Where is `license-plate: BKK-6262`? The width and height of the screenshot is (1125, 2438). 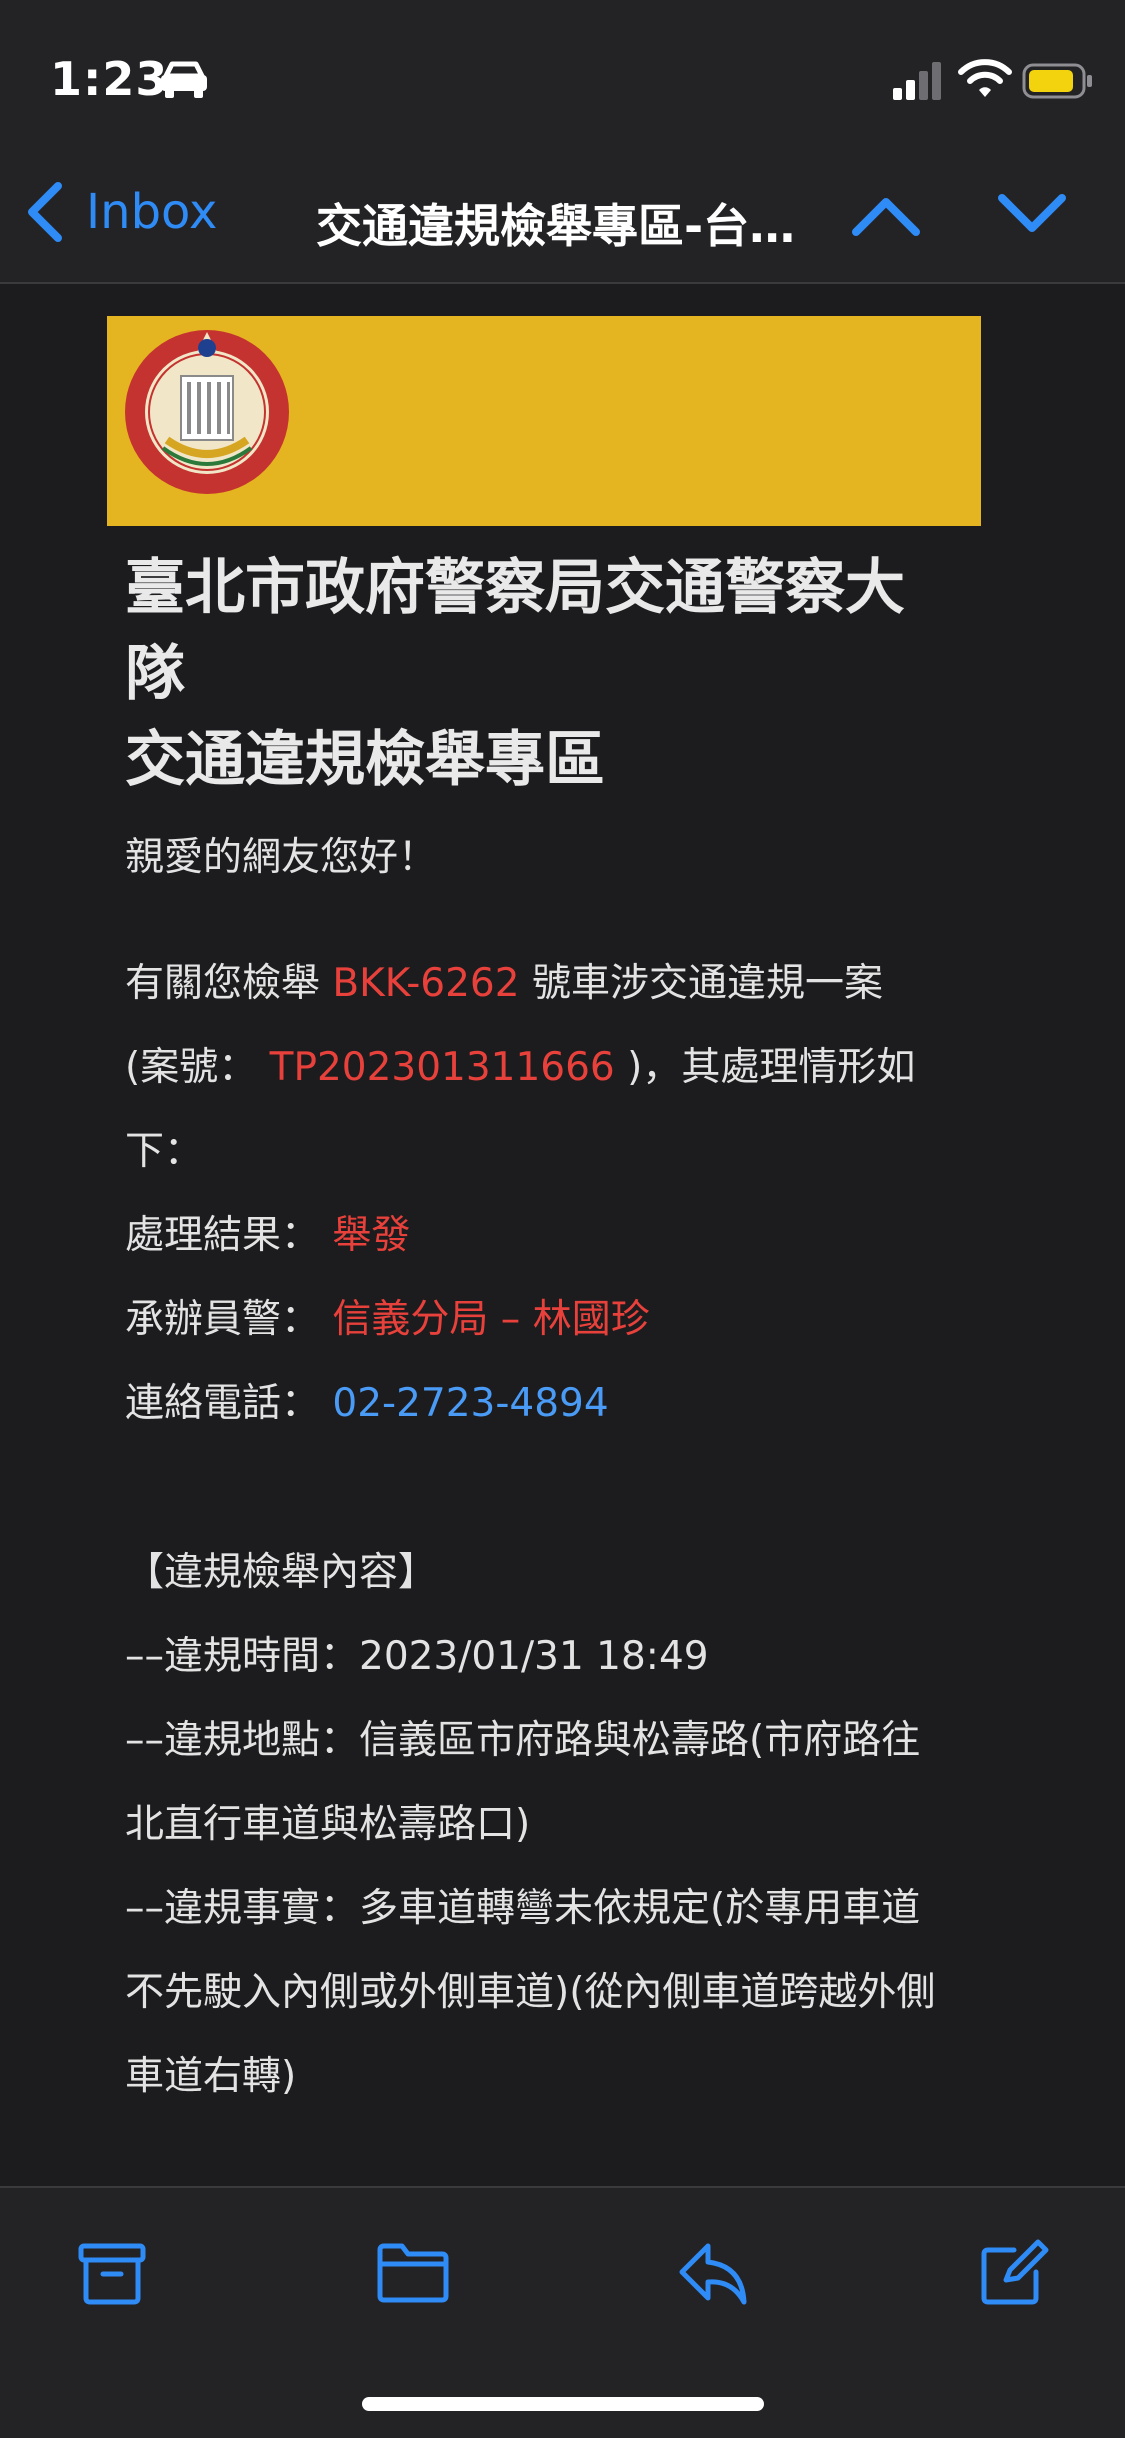
license-plate: BKK-6262 is located at coordinates (426, 983).